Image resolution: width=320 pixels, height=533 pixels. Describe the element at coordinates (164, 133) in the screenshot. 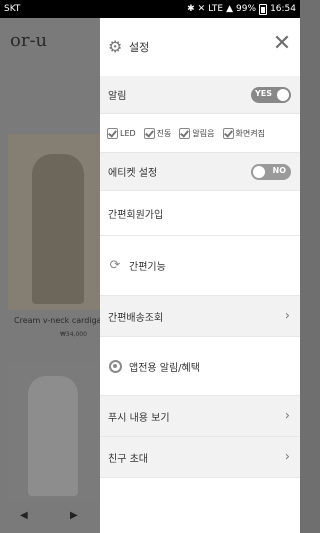

I see `checkbox-label: 진동` at that location.